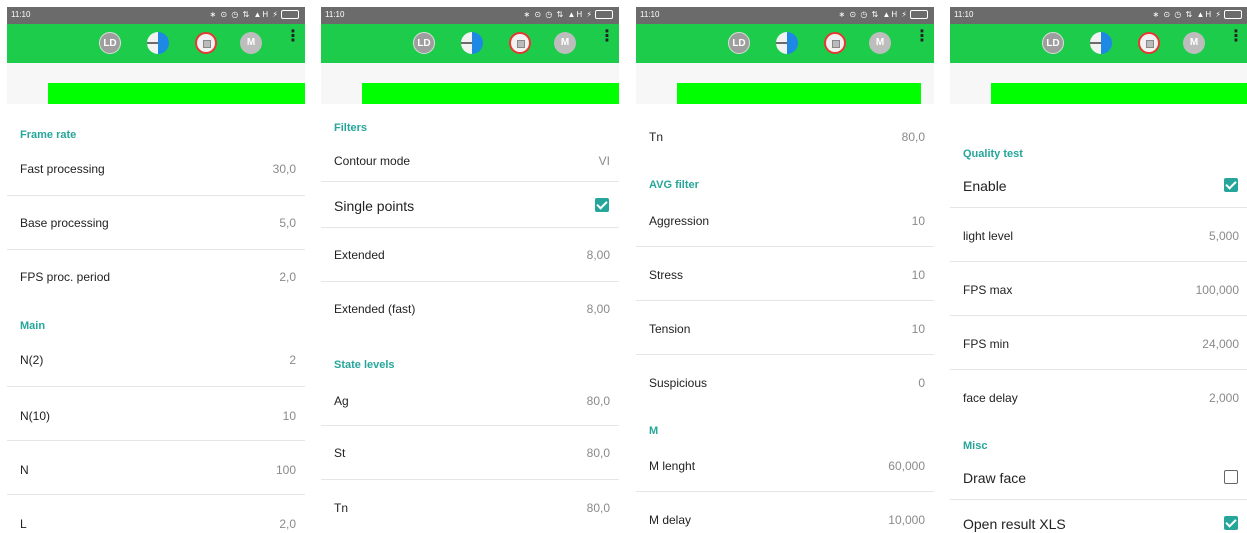 This screenshot has height=533, width=1247. I want to click on setting-row-l: L 2,0, so click(156, 514).